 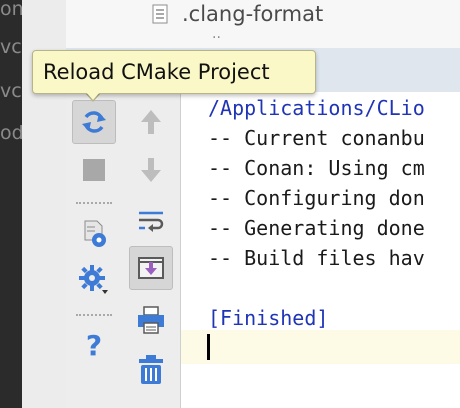 I want to click on settings-button, so click(x=94, y=280).